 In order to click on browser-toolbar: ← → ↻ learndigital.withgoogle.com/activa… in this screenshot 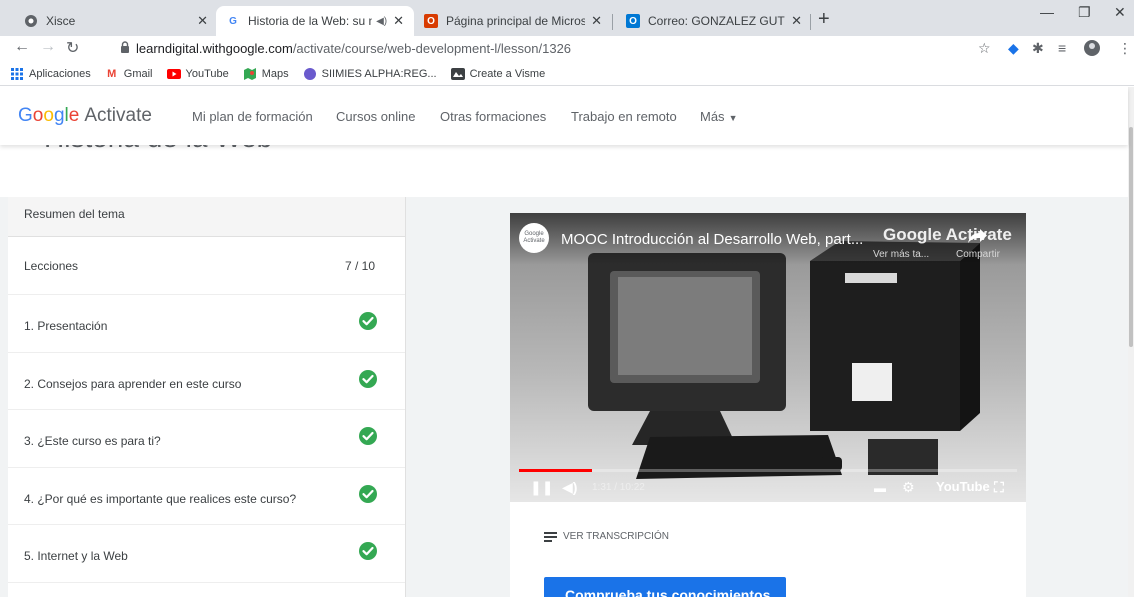, I will do `click(567, 49)`.